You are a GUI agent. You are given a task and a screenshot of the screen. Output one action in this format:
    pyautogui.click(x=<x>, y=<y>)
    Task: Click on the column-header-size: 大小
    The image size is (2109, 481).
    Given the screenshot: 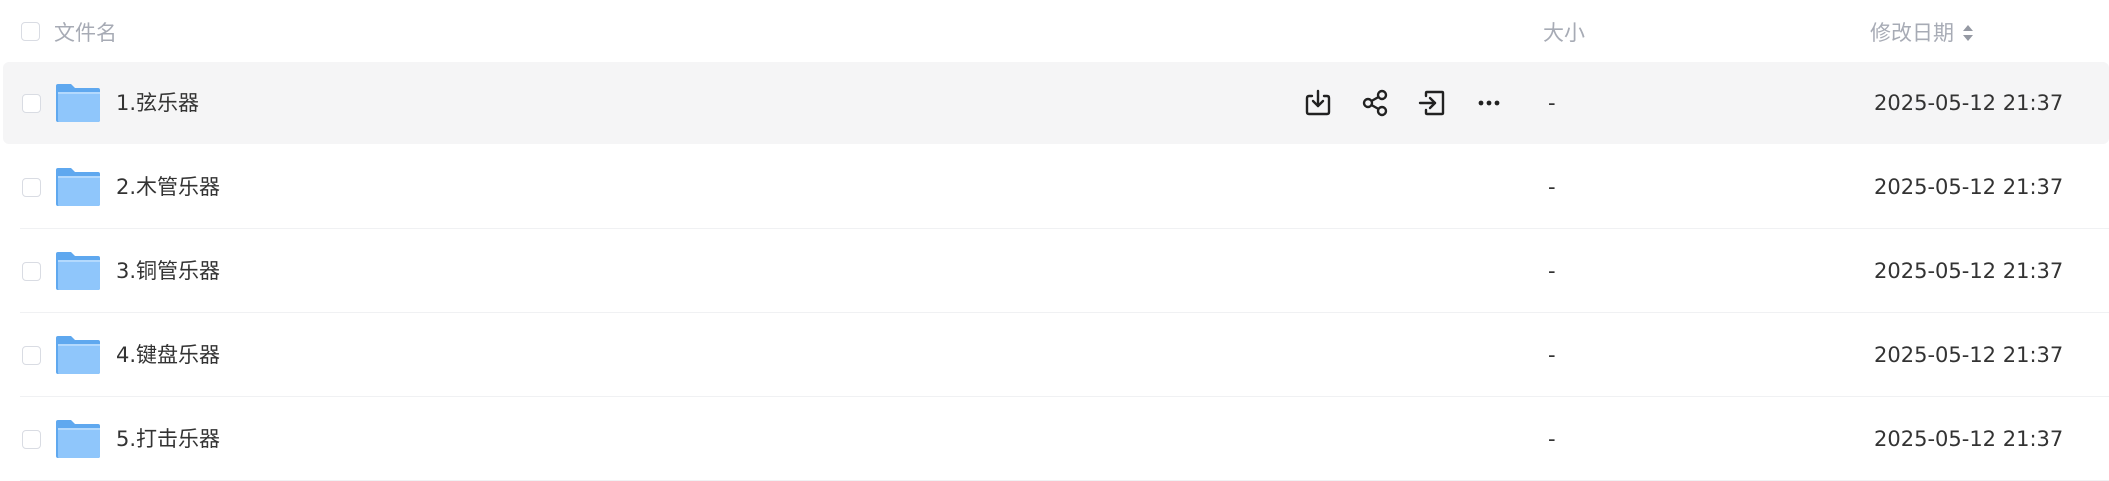 What is the action you would take?
    pyautogui.click(x=1564, y=33)
    